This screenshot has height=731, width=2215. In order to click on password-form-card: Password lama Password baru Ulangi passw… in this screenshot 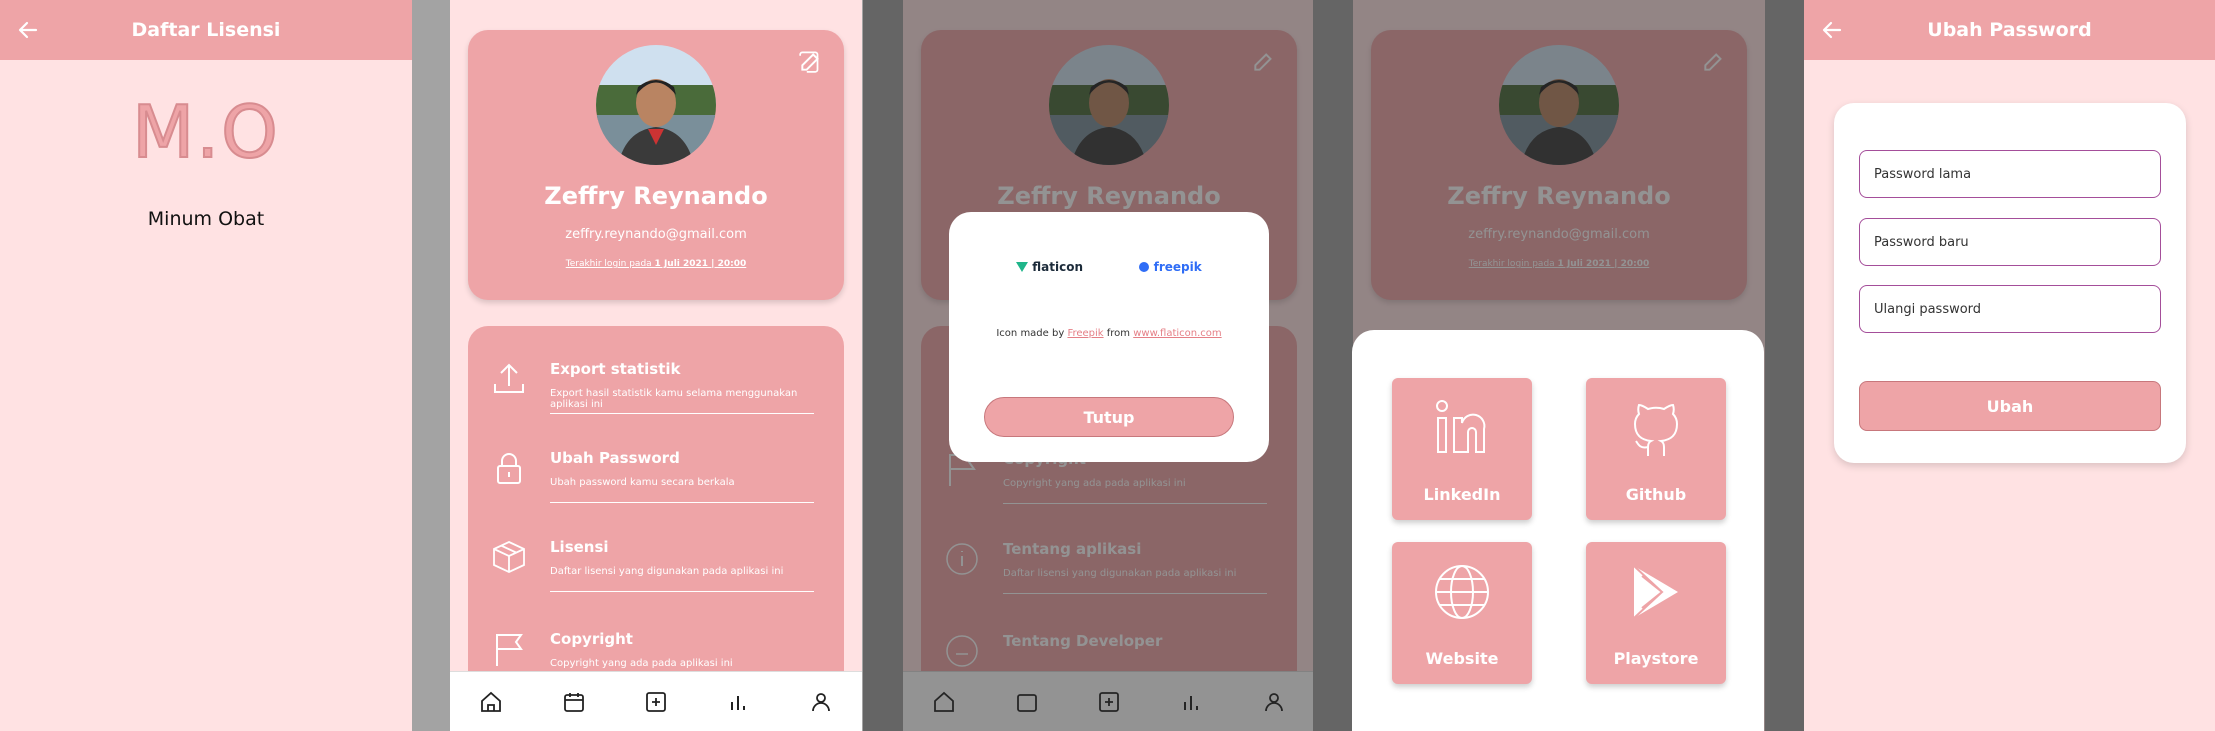, I will do `click(2010, 283)`.